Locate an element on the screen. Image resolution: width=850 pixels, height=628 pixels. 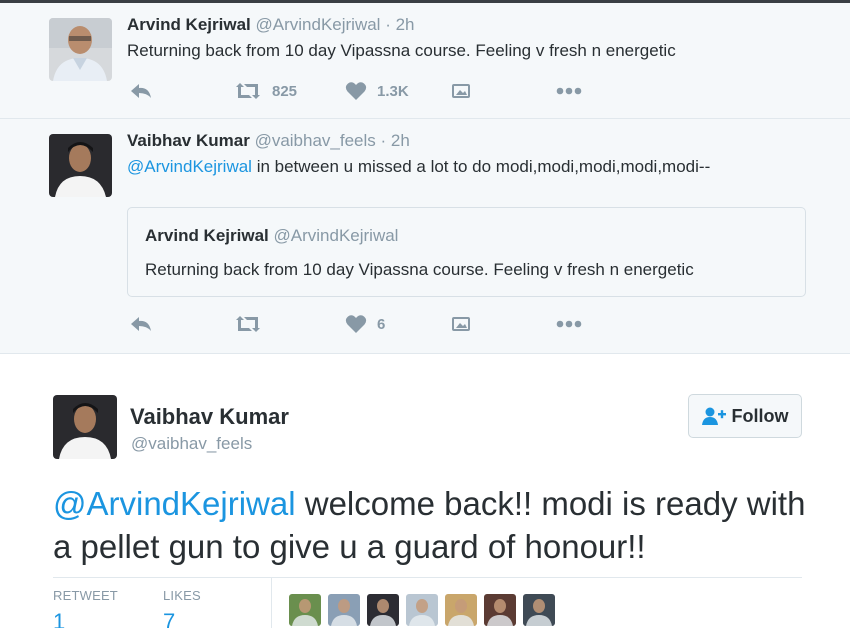
tweet-actions: 825 1.3K is located at coordinates (367, 91).